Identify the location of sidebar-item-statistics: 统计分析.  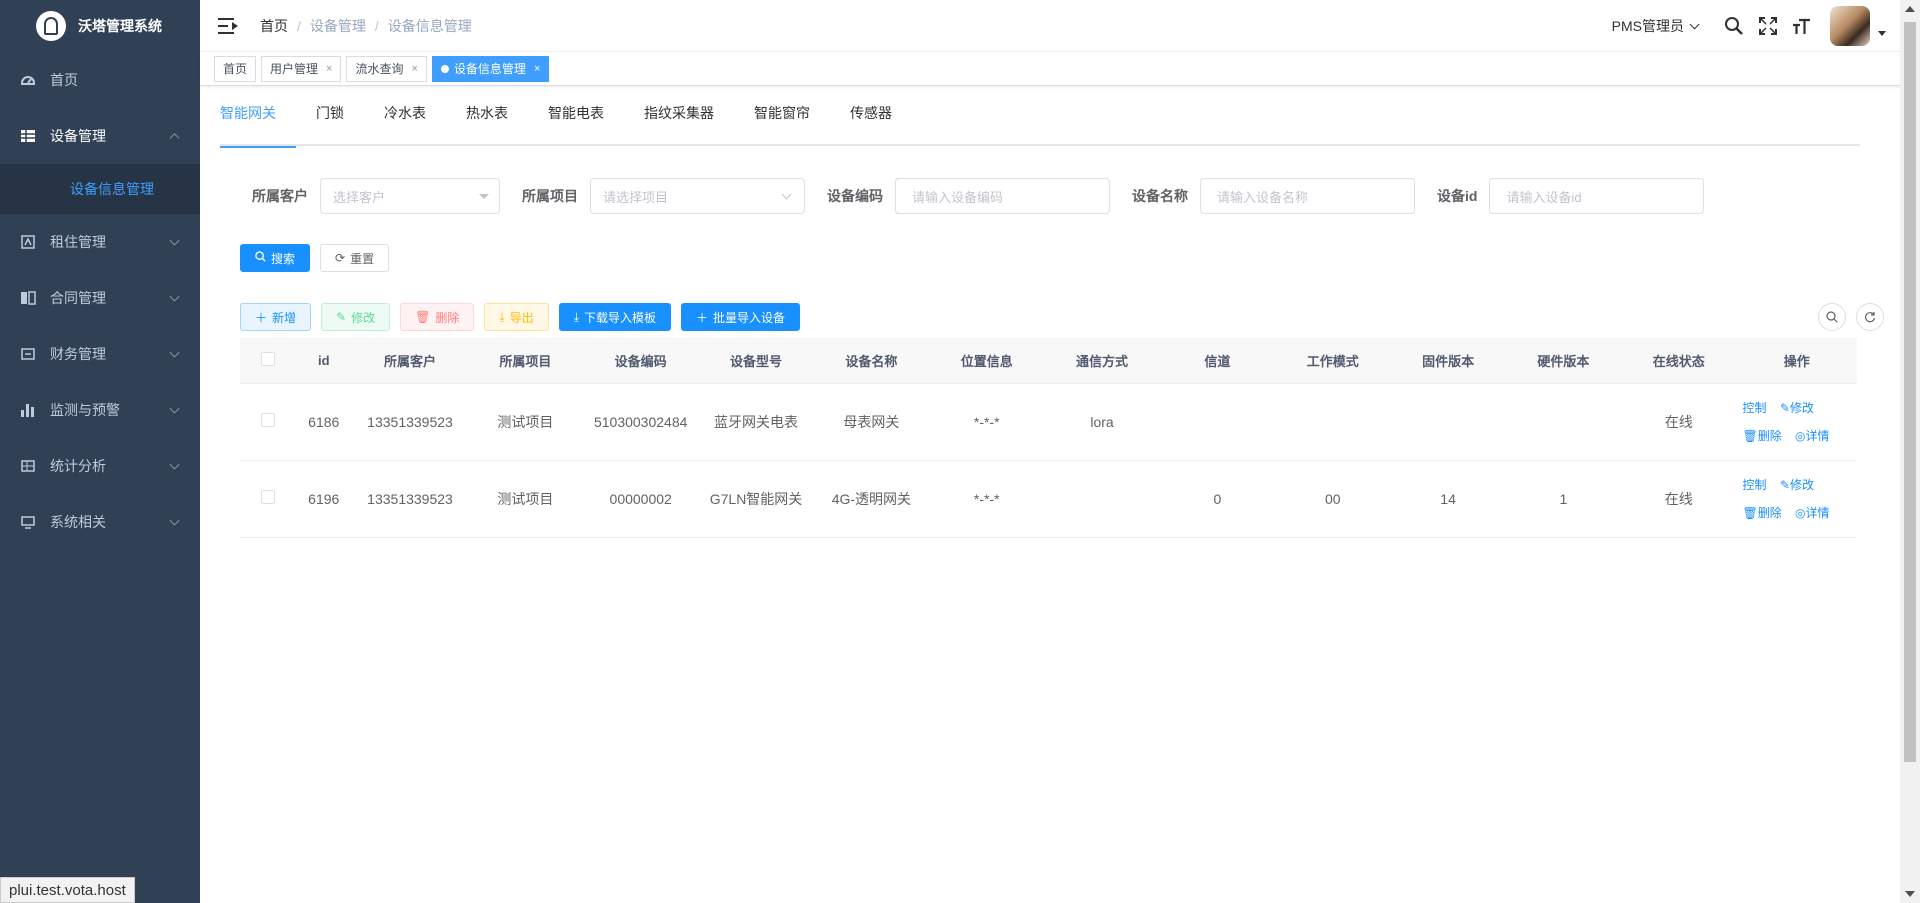
(100, 466).